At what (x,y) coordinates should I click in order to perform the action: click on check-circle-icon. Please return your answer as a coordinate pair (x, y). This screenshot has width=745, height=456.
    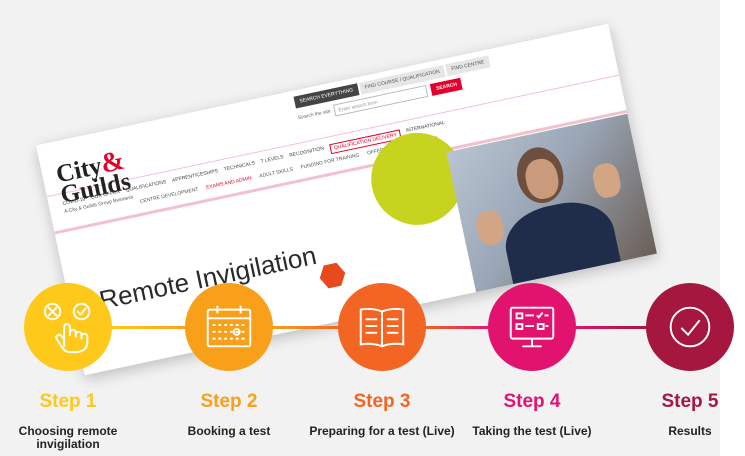
    Looking at the image, I should click on (690, 327).